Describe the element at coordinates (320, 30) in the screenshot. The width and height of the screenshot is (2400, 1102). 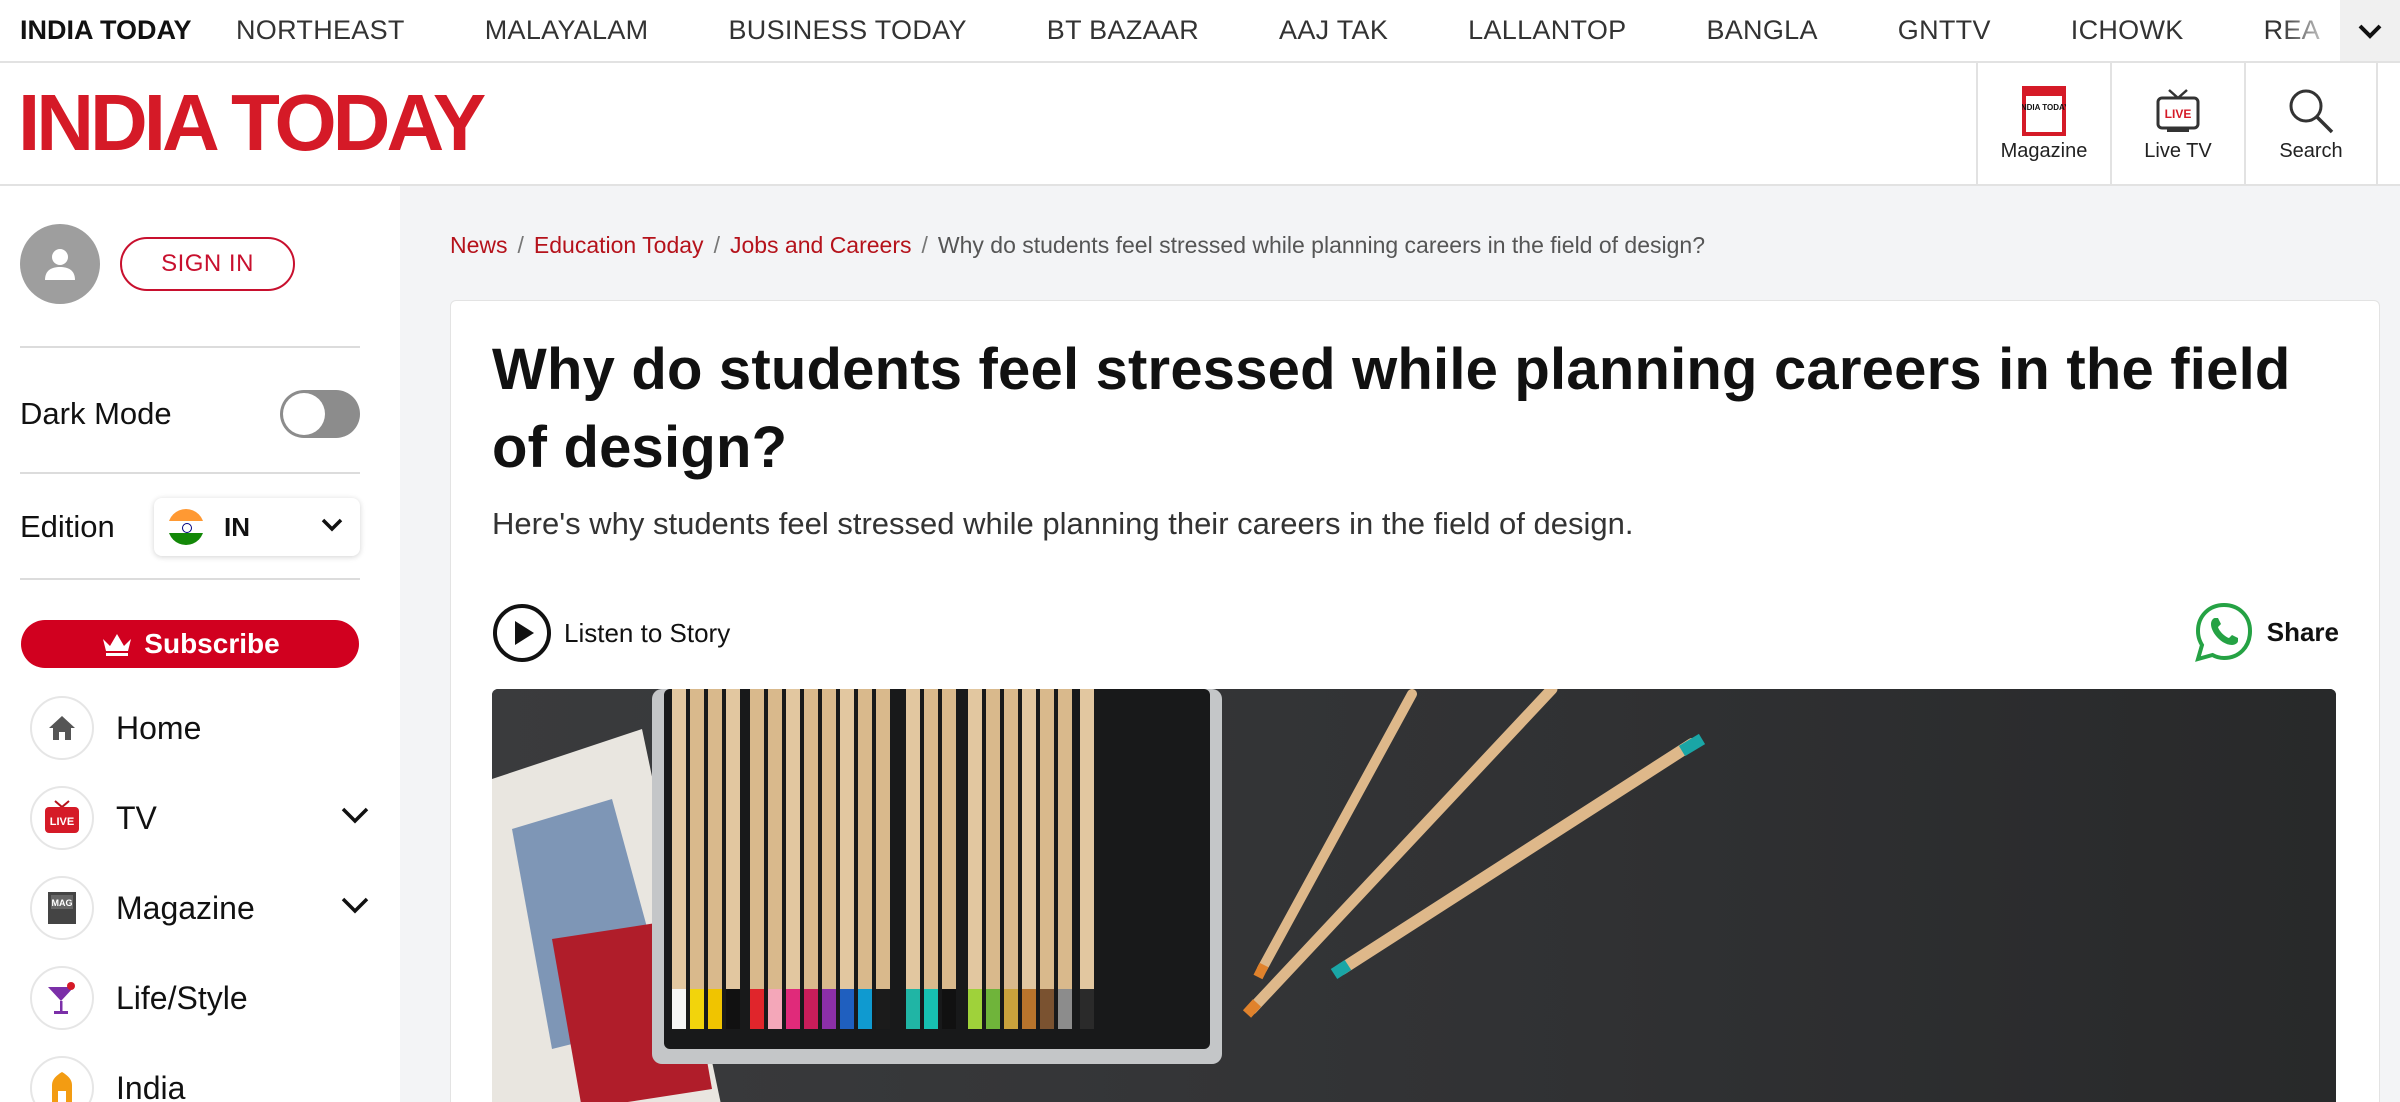
I see `network-link-northeast: NORTHEAST` at that location.